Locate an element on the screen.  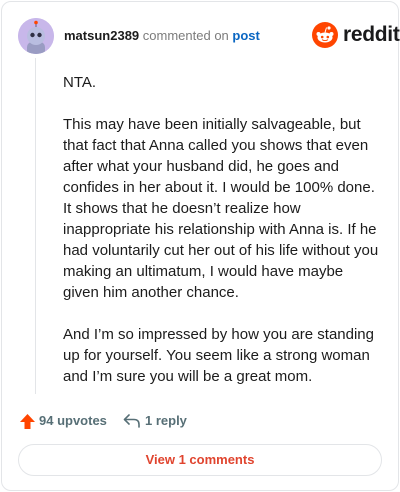
comment-header: matsun2389 commented on post reddit is located at coordinates (209, 36).